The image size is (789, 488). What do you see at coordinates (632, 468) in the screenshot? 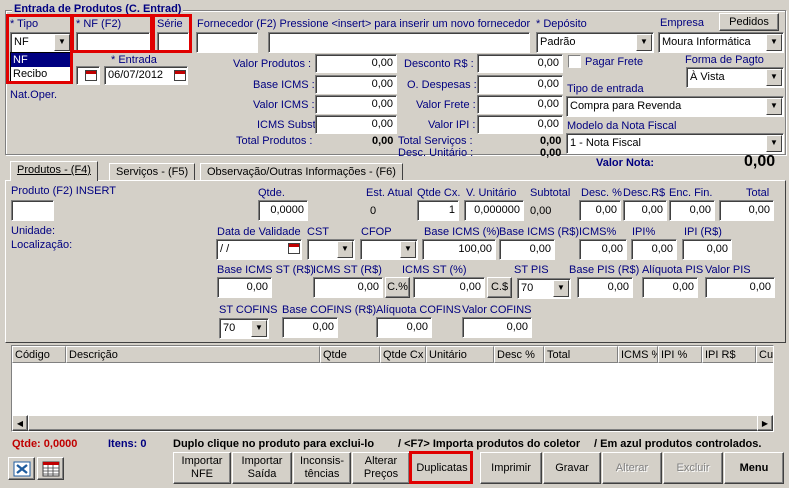
I see `alterar-button: Alterar` at bounding box center [632, 468].